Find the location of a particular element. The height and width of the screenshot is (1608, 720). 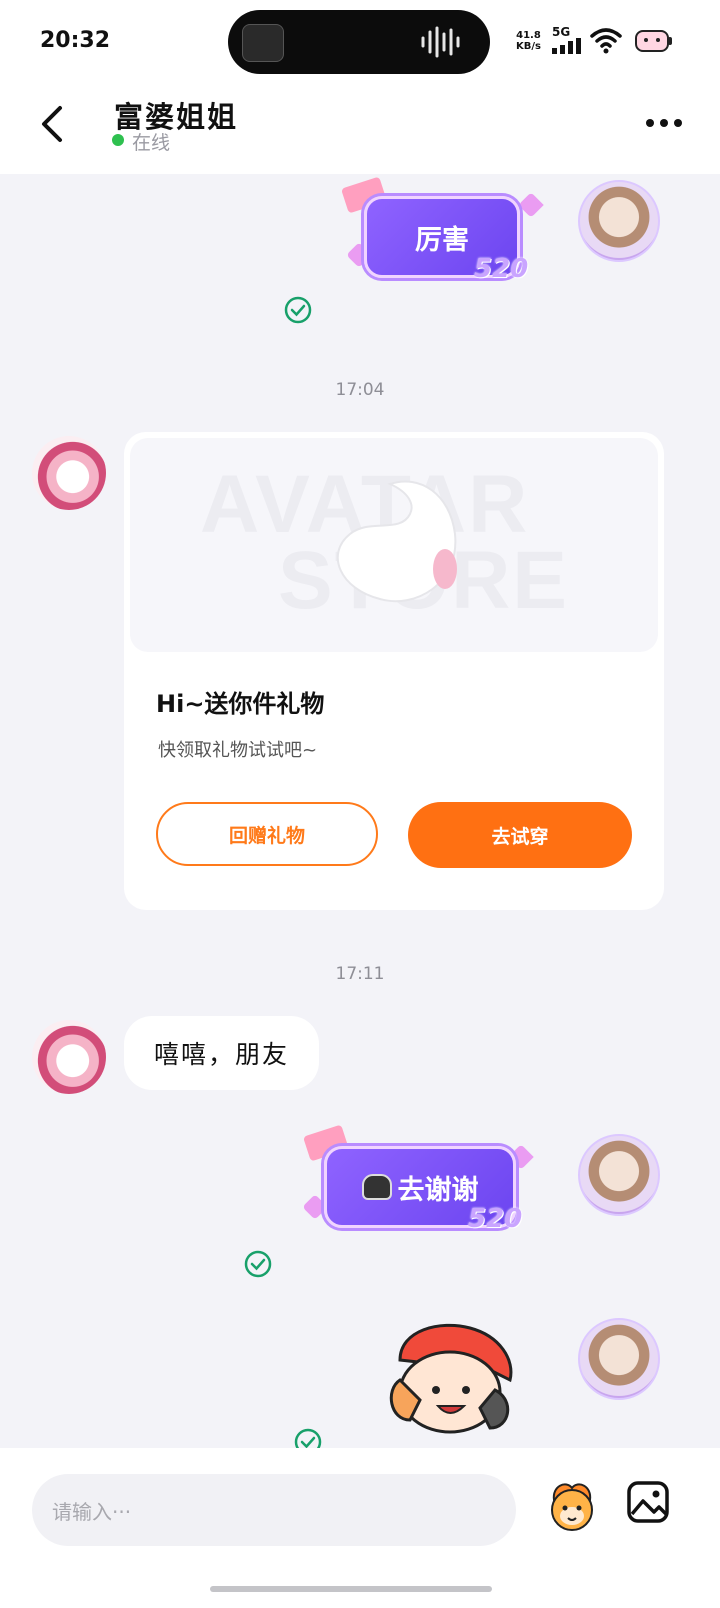

network-type: 5G is located at coordinates (561, 32).